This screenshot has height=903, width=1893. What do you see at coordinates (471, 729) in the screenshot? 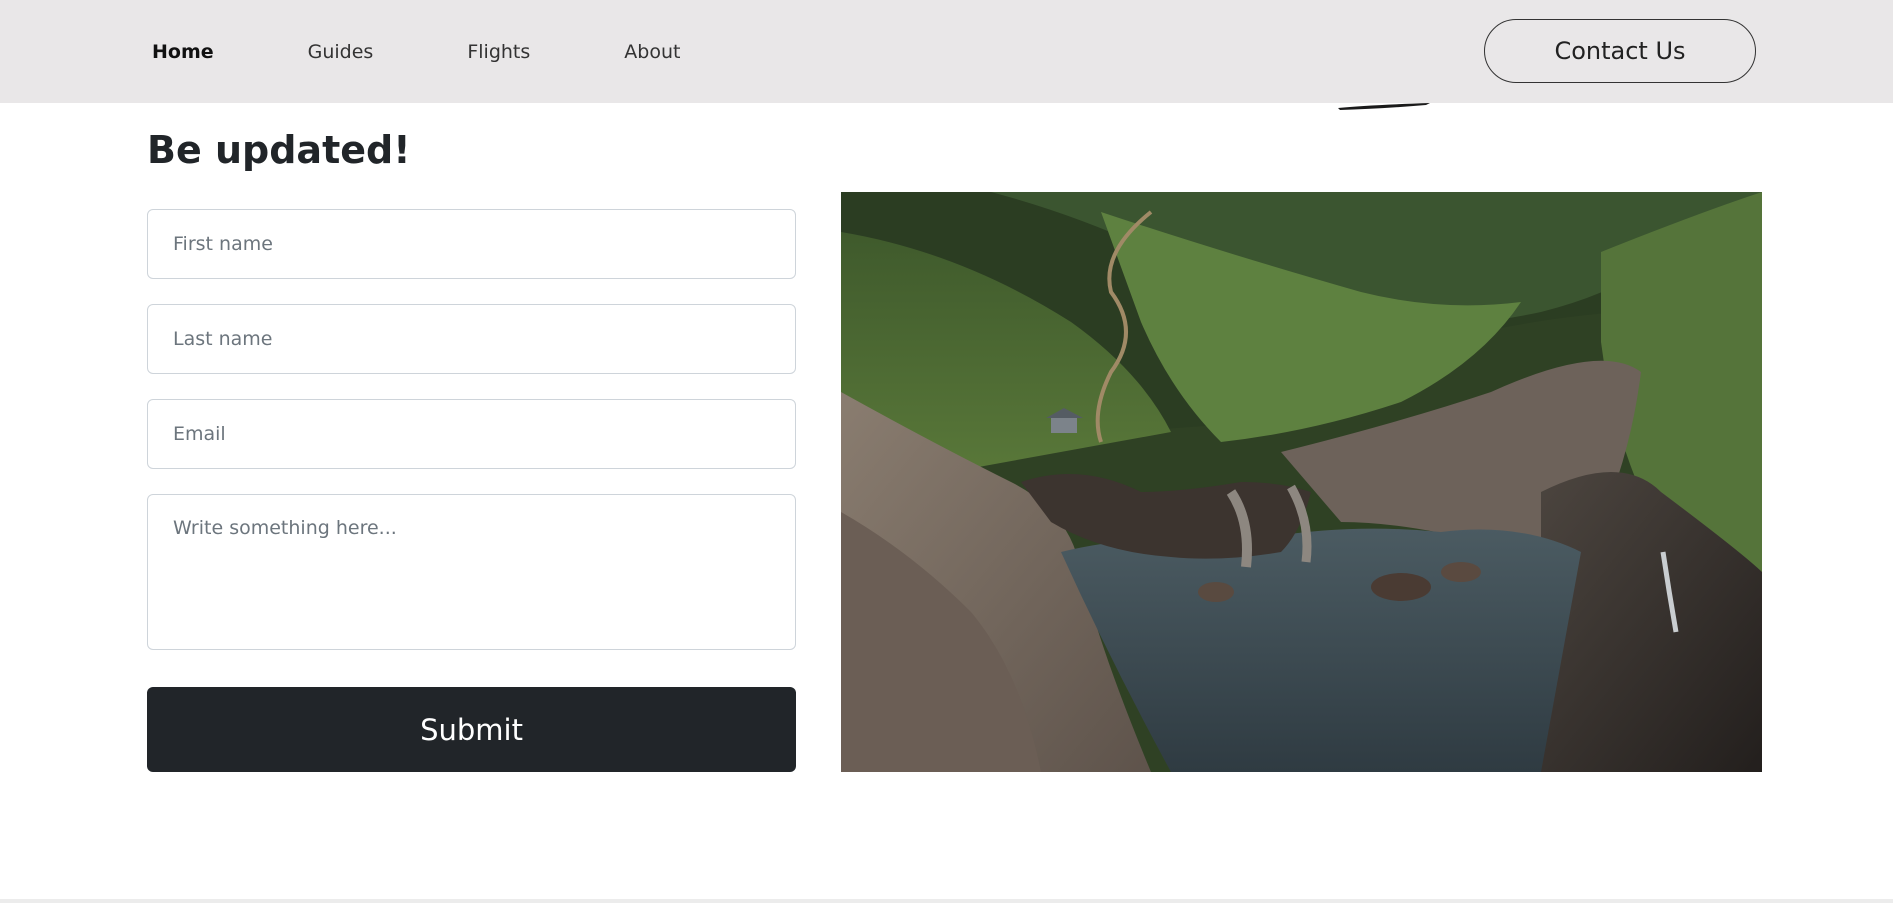
I see `submit-button: Submit` at bounding box center [471, 729].